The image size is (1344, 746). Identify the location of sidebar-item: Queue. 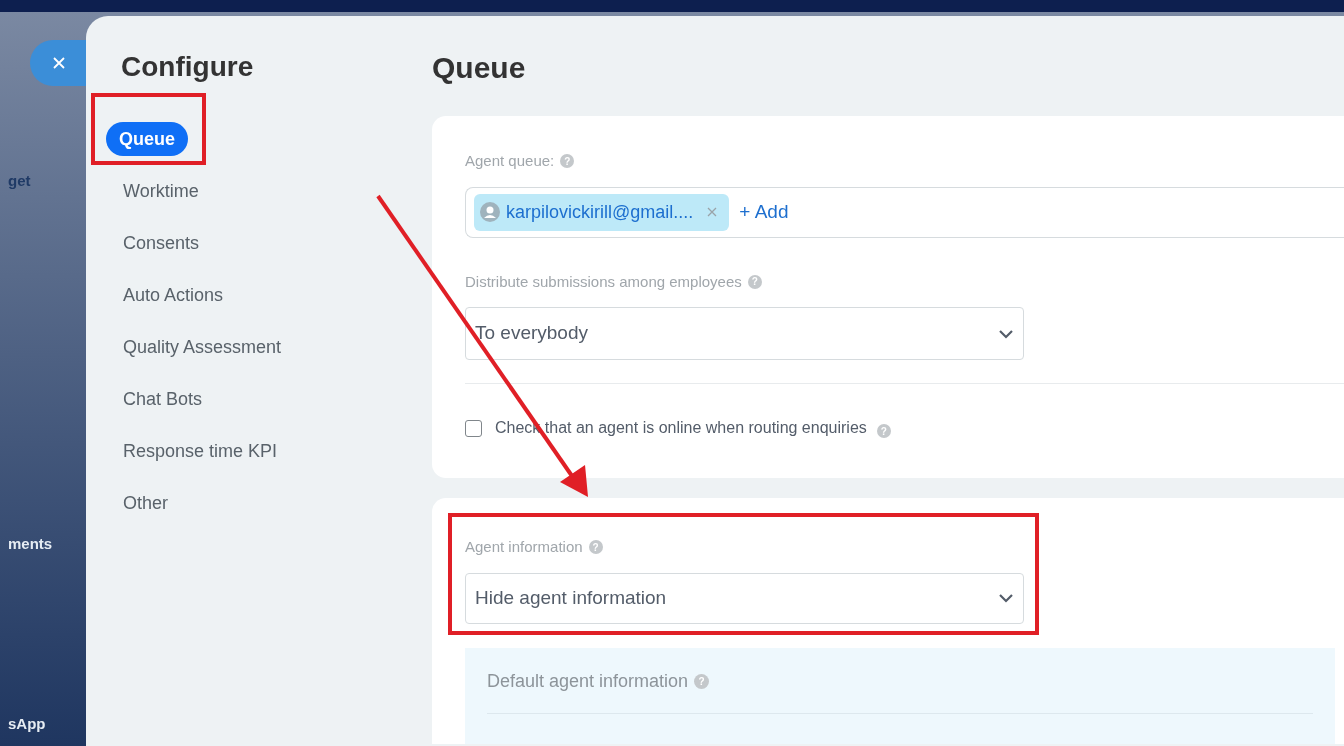
(147, 139).